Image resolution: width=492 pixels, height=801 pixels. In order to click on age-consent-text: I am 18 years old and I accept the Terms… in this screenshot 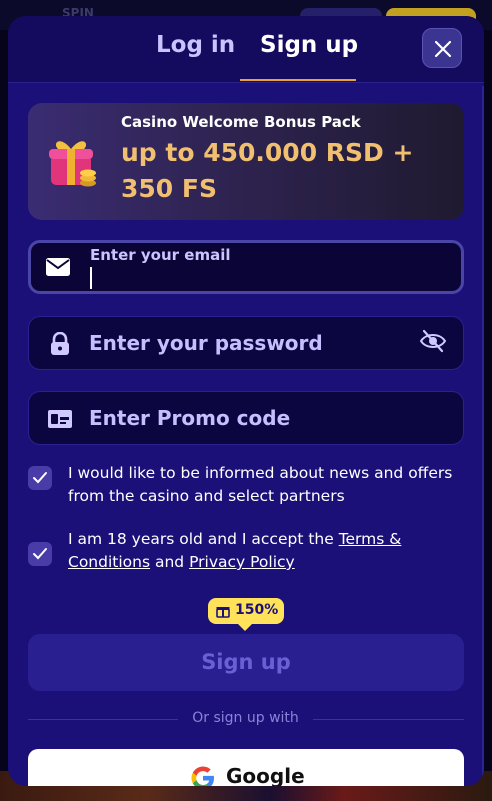, I will do `click(268, 551)`.